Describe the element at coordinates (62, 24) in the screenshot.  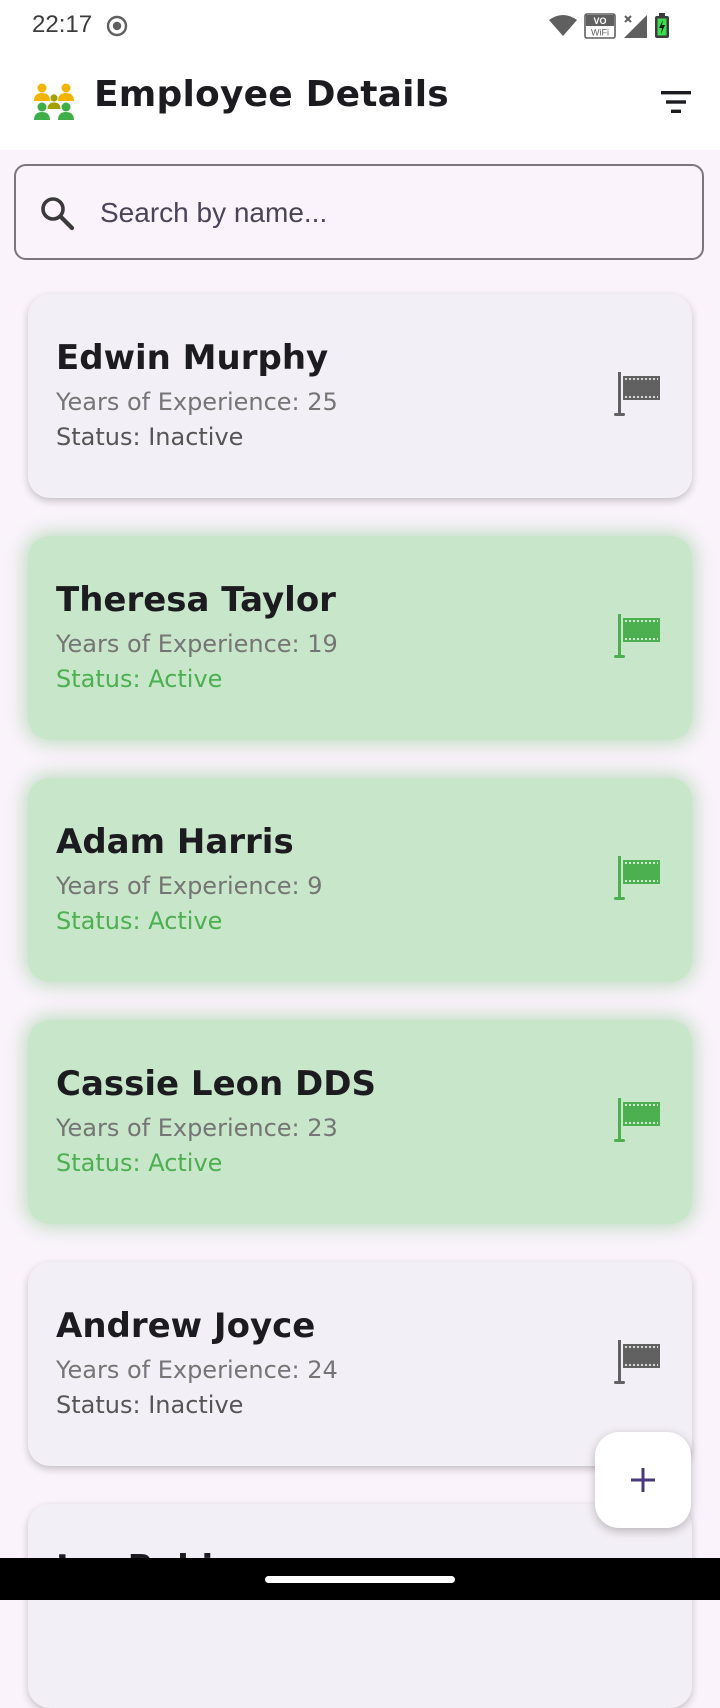
I see `status-time: 22:17` at that location.